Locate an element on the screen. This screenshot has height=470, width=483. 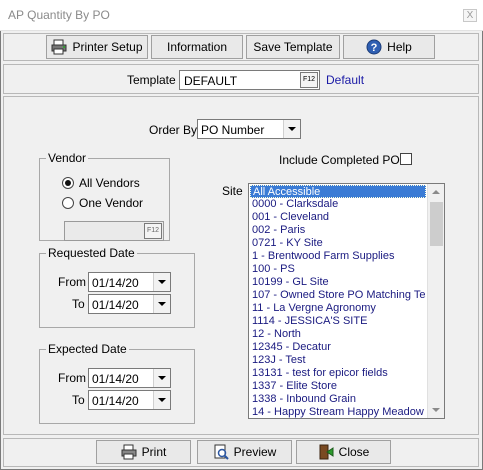
printer-setup-icon is located at coordinates (59, 47).